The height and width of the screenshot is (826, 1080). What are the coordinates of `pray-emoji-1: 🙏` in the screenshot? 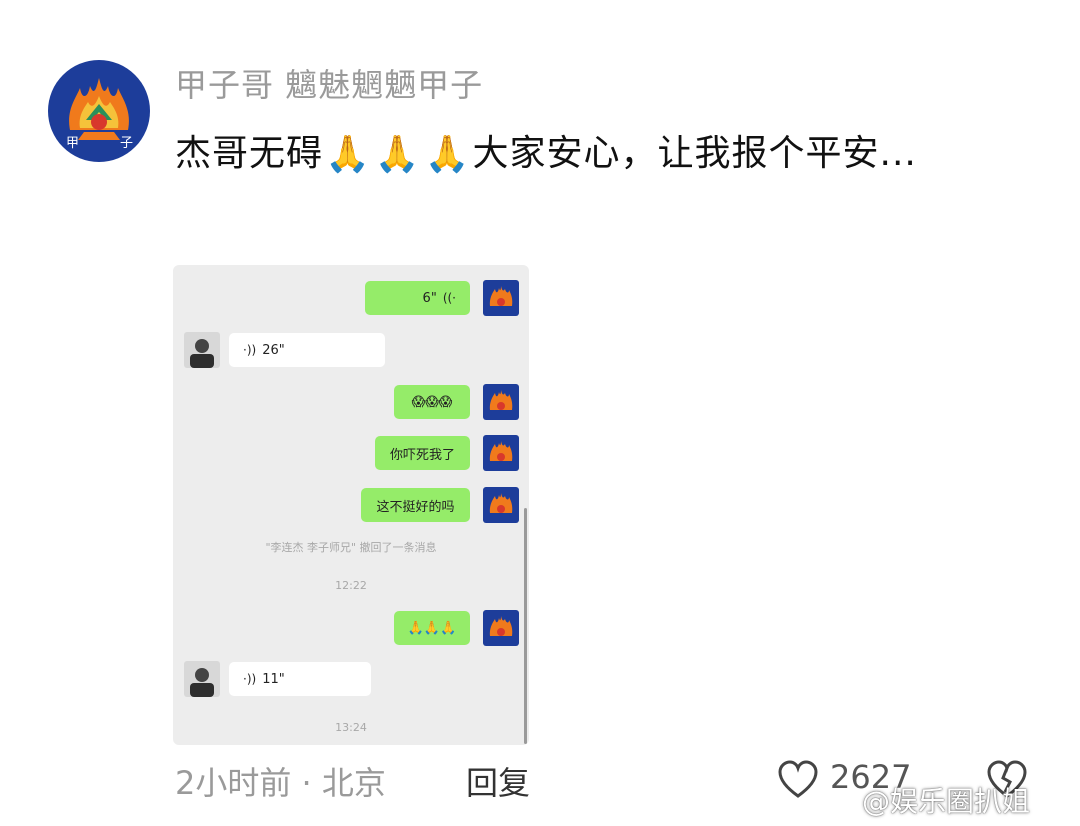 It's located at (348, 154).